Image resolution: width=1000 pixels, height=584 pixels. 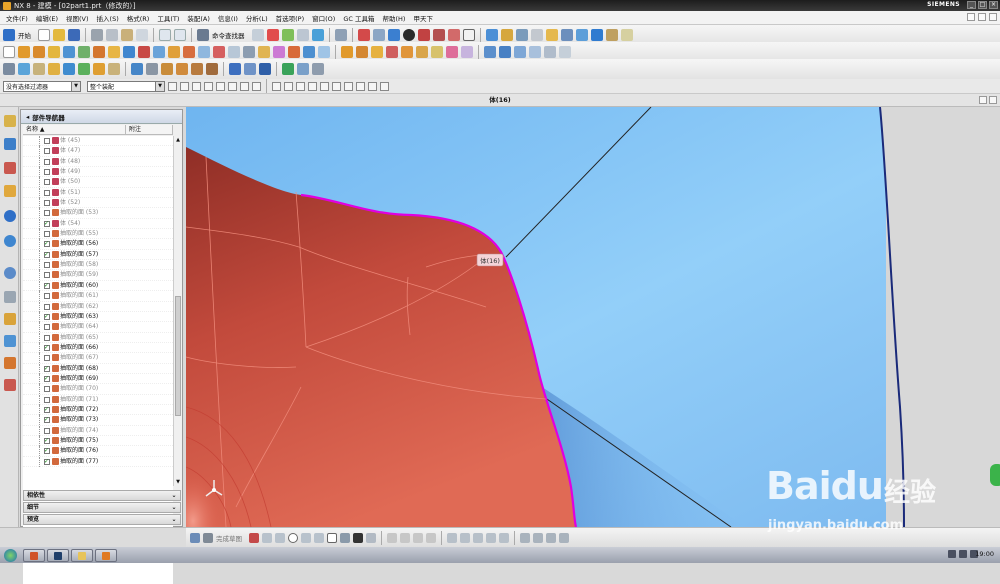 What do you see at coordinates (167, 69) in the screenshot?
I see `offset-region-icon` at bounding box center [167, 69].